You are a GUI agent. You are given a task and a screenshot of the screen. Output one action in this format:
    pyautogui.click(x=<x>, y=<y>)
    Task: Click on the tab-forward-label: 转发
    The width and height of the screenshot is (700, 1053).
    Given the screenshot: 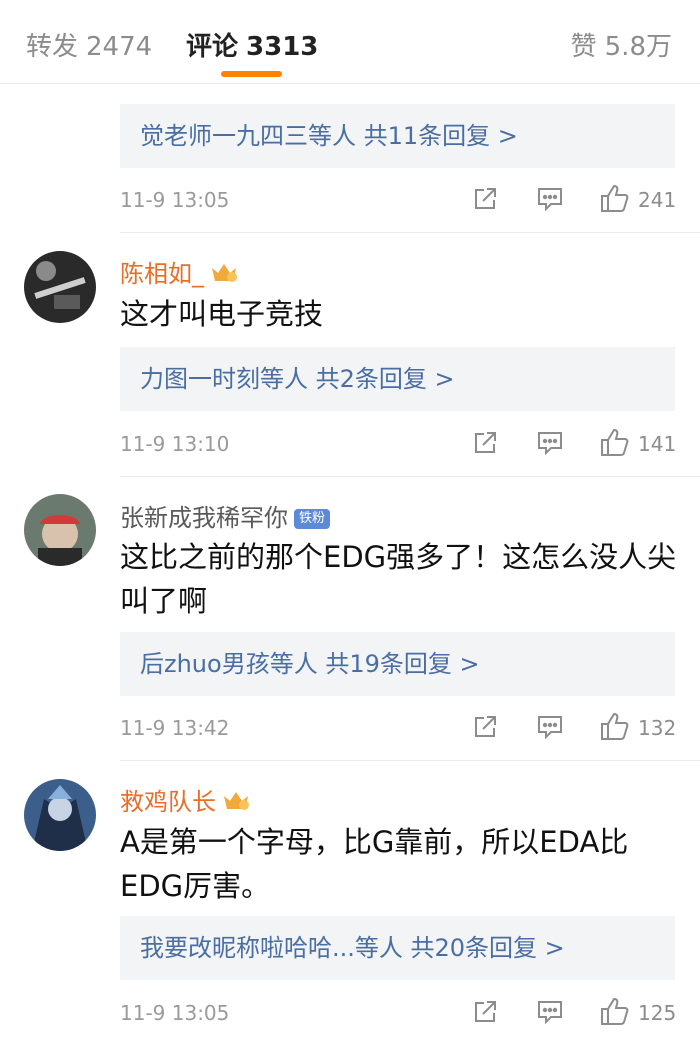 What is the action you would take?
    pyautogui.click(x=52, y=47)
    